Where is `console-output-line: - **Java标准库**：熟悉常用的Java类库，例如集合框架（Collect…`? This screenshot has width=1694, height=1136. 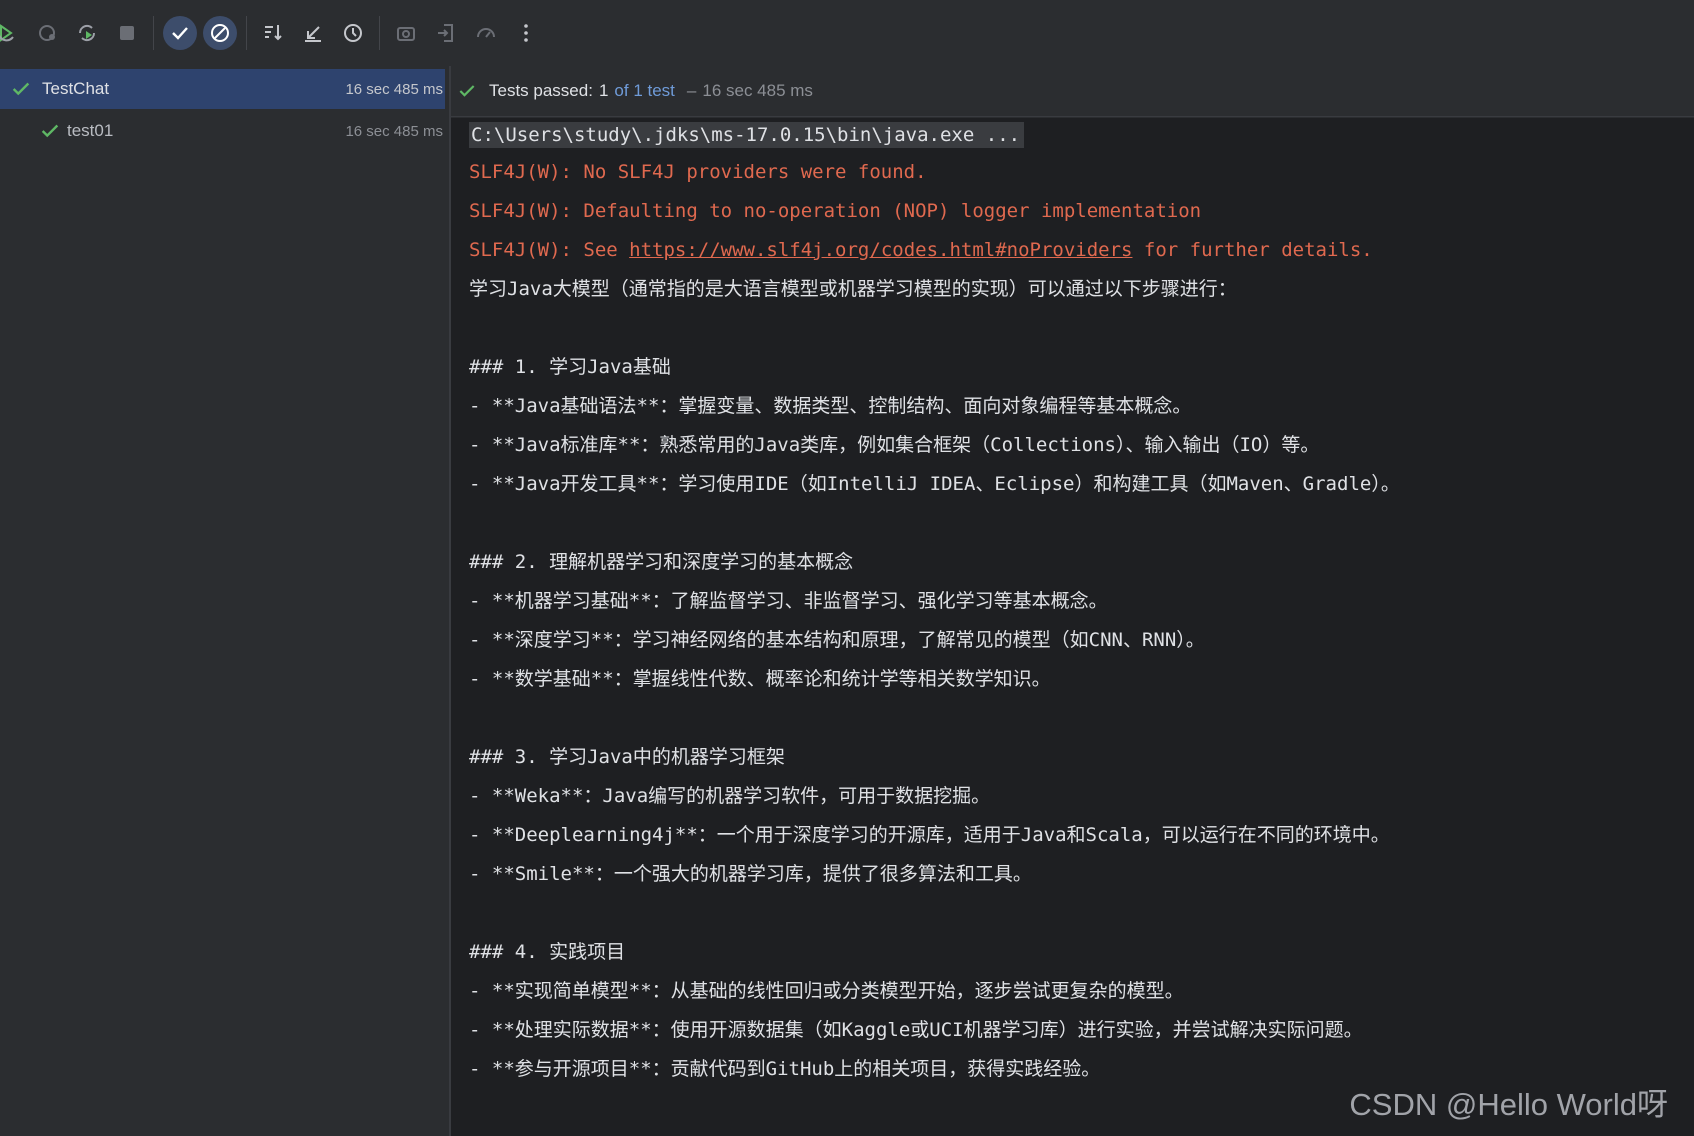 console-output-line: - **Java标准库**：熟悉常用的Java类库，例如集合框架（Collect… is located at coordinates (894, 445).